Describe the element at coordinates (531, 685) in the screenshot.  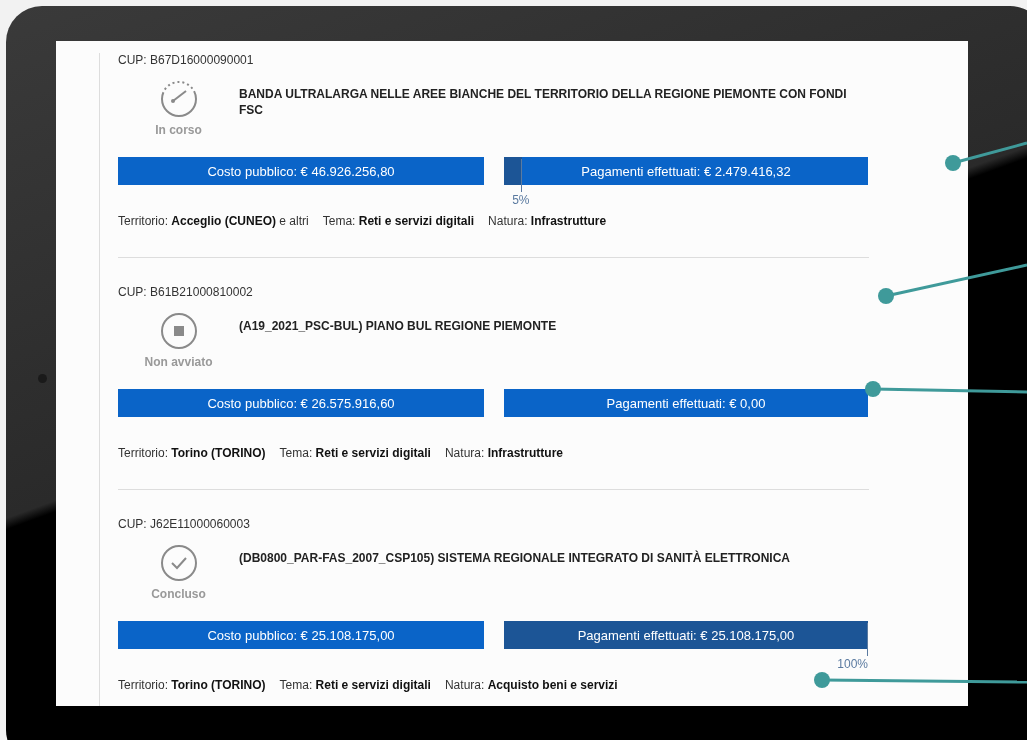
I see `meta-info: Natura: Acquisto beni e servizi` at that location.